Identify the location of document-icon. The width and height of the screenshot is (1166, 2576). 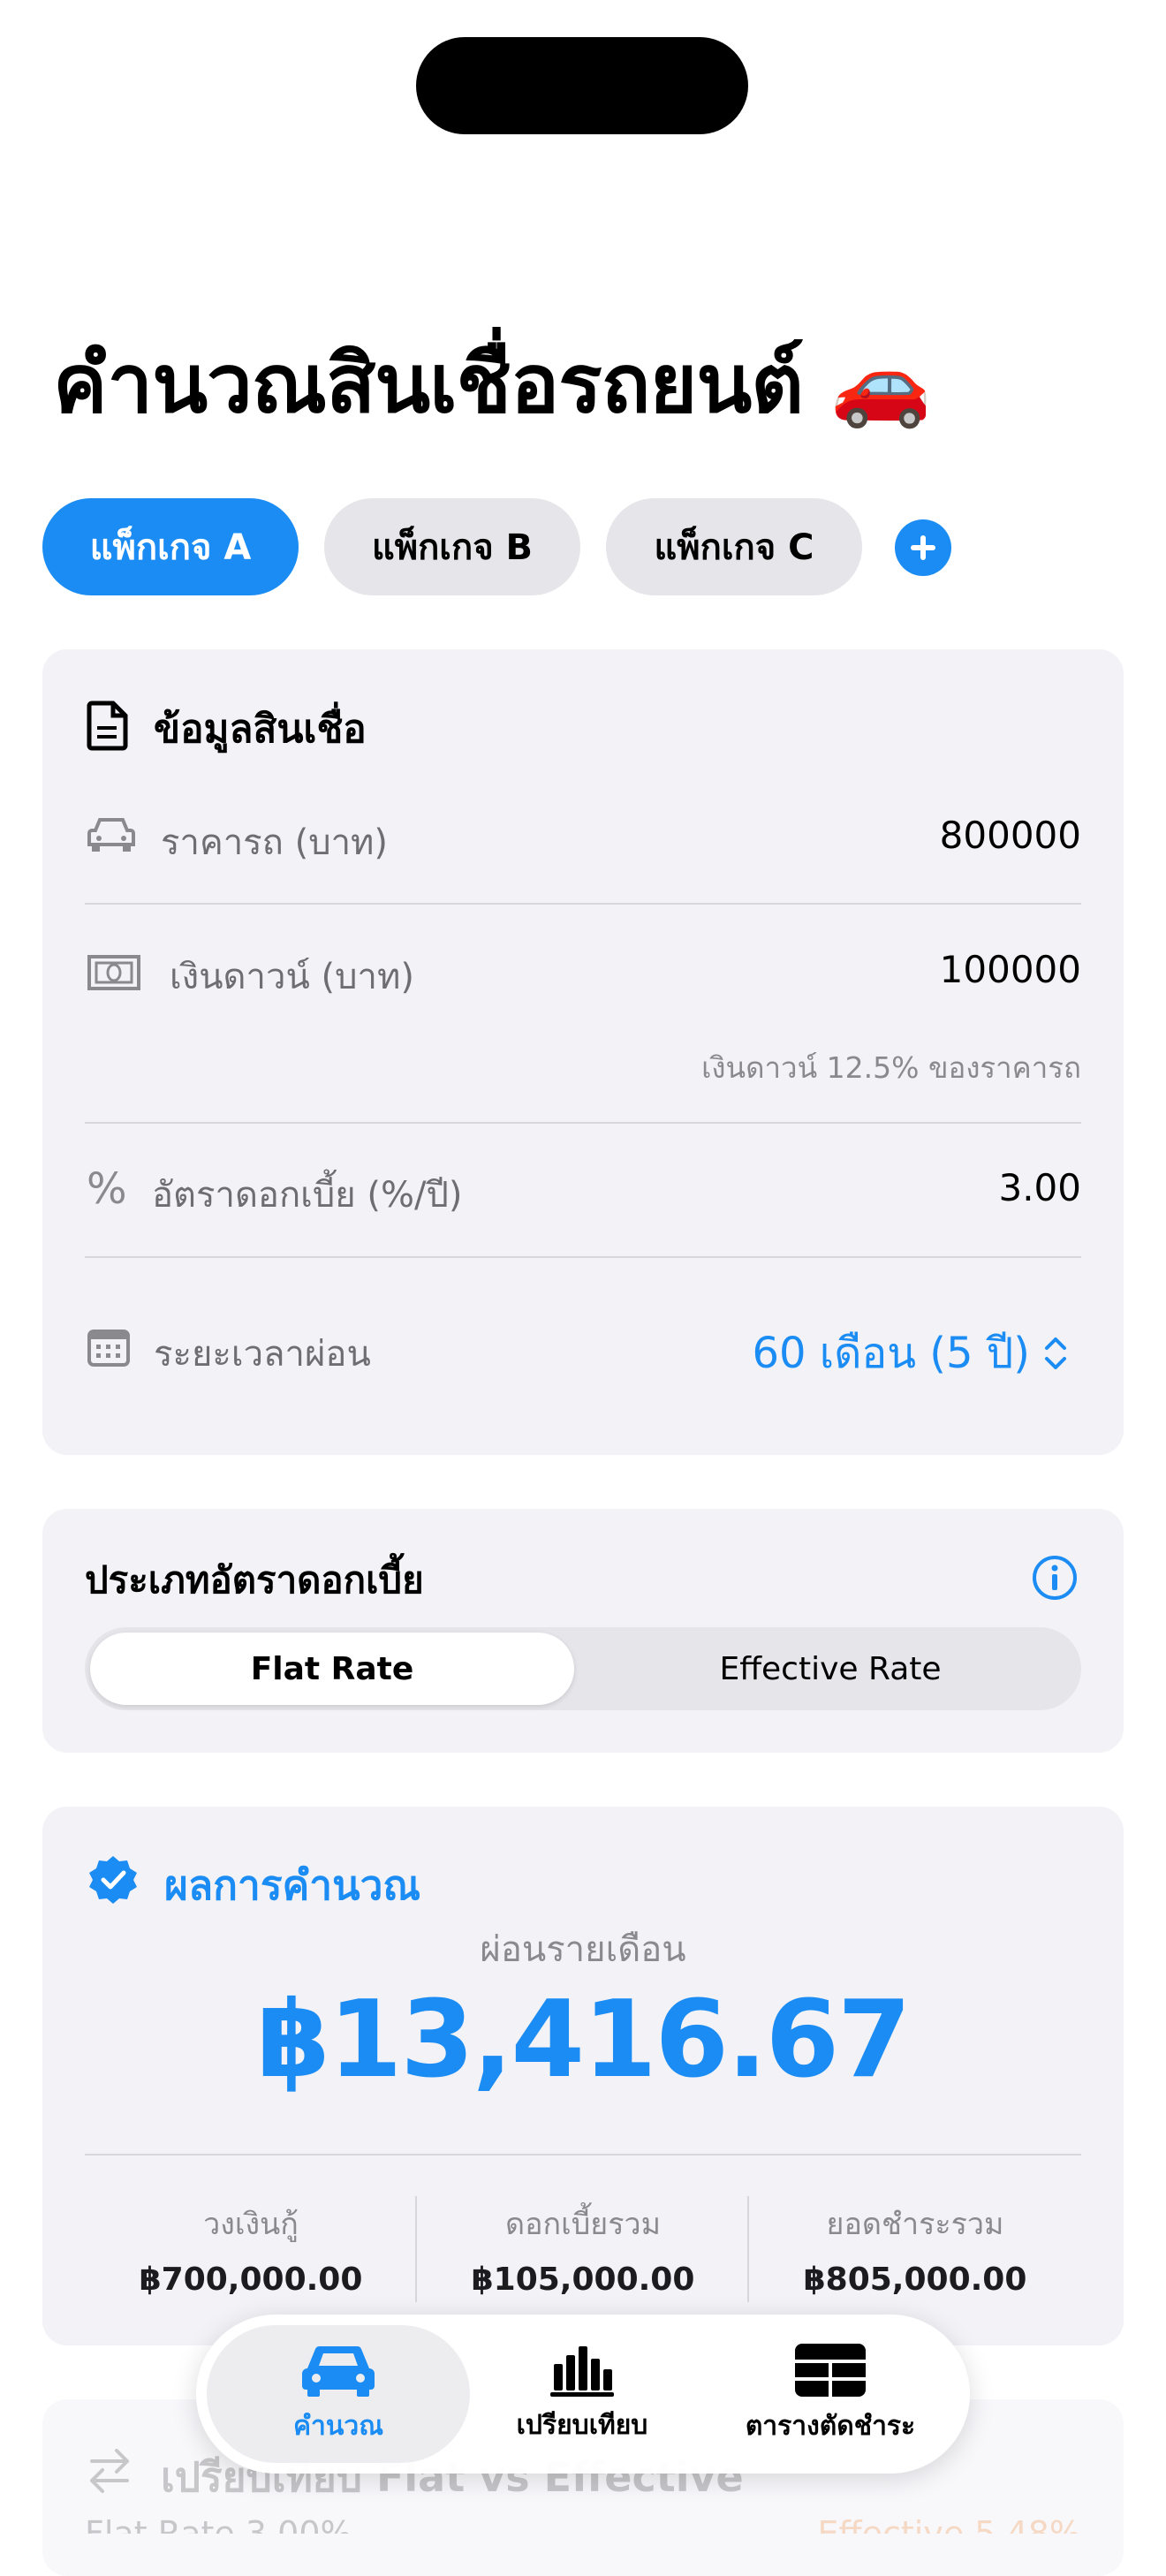
(107, 726).